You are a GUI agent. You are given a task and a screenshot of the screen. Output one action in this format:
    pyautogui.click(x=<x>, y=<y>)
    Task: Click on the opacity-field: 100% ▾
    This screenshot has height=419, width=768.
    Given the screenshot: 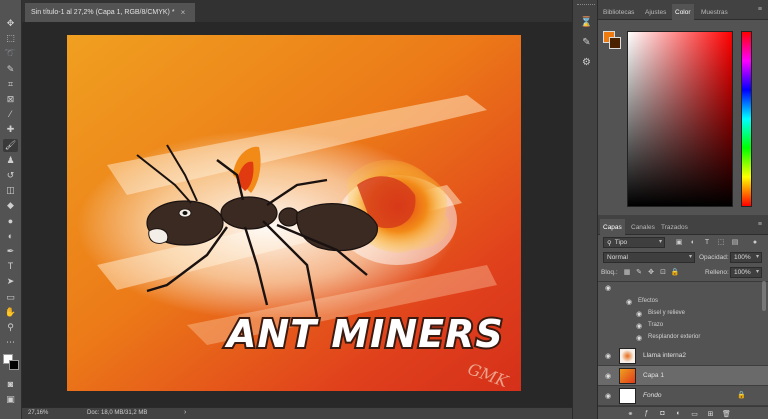 What is the action you would take?
    pyautogui.click(x=746, y=257)
    